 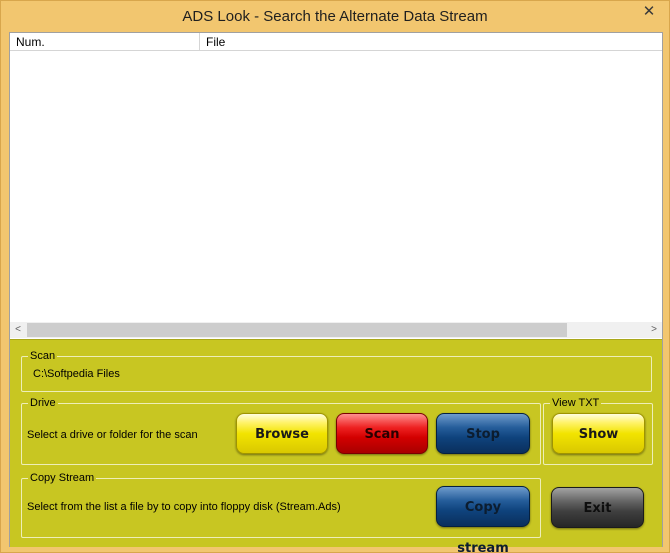 What do you see at coordinates (649, 12) in the screenshot?
I see `close-icon: ✕` at bounding box center [649, 12].